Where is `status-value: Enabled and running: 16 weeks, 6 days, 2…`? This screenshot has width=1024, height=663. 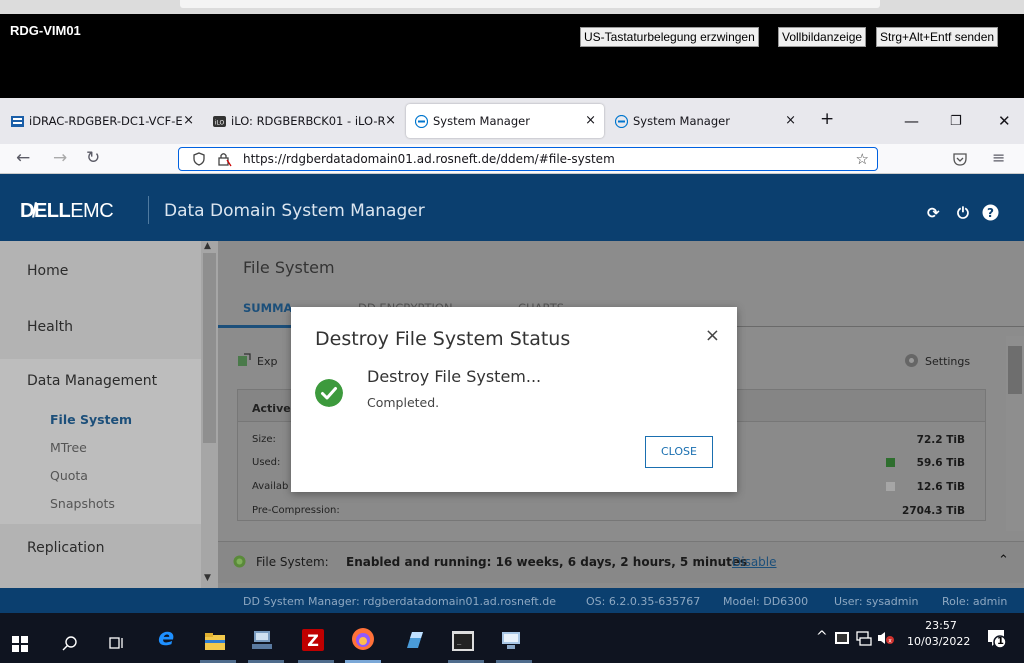 status-value: Enabled and running: 16 weeks, 6 days, 2… is located at coordinates (547, 562).